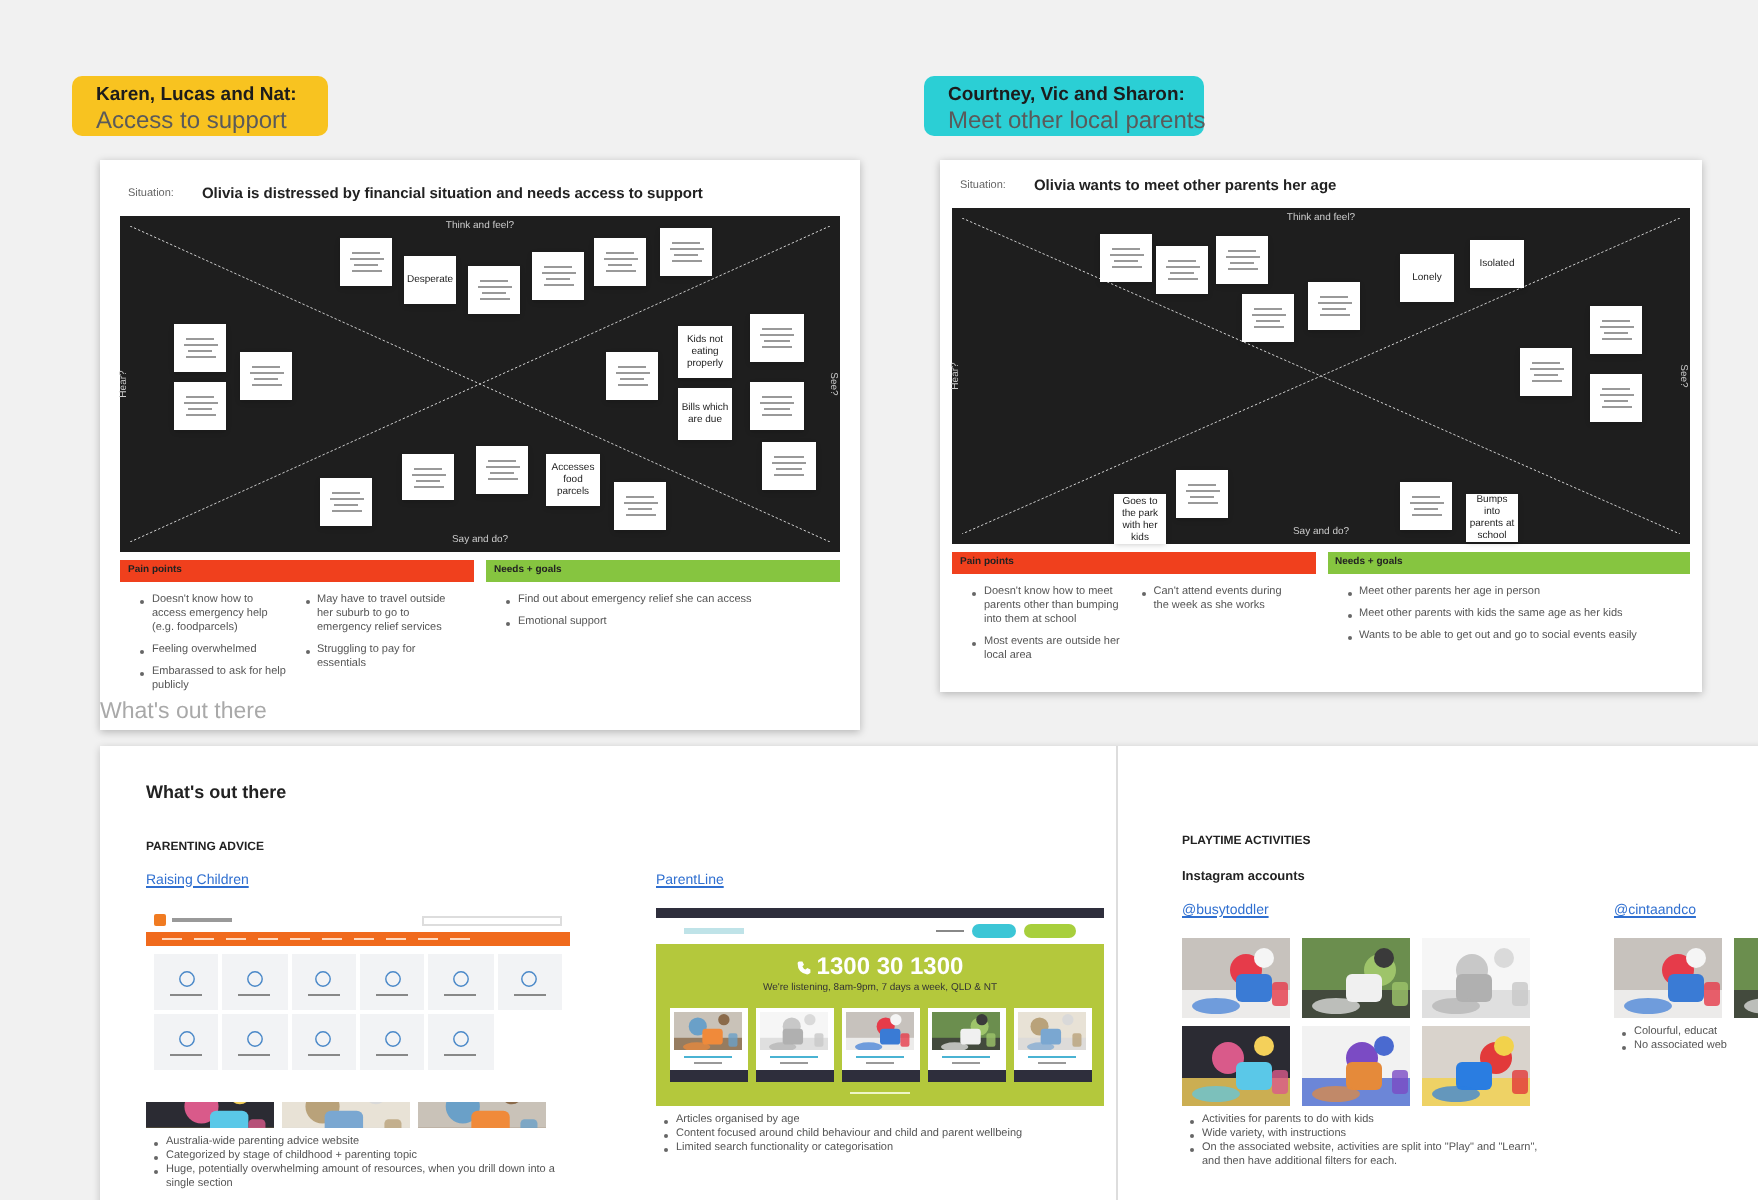  Describe the element at coordinates (160, 920) in the screenshot. I see `logo-icon` at that location.